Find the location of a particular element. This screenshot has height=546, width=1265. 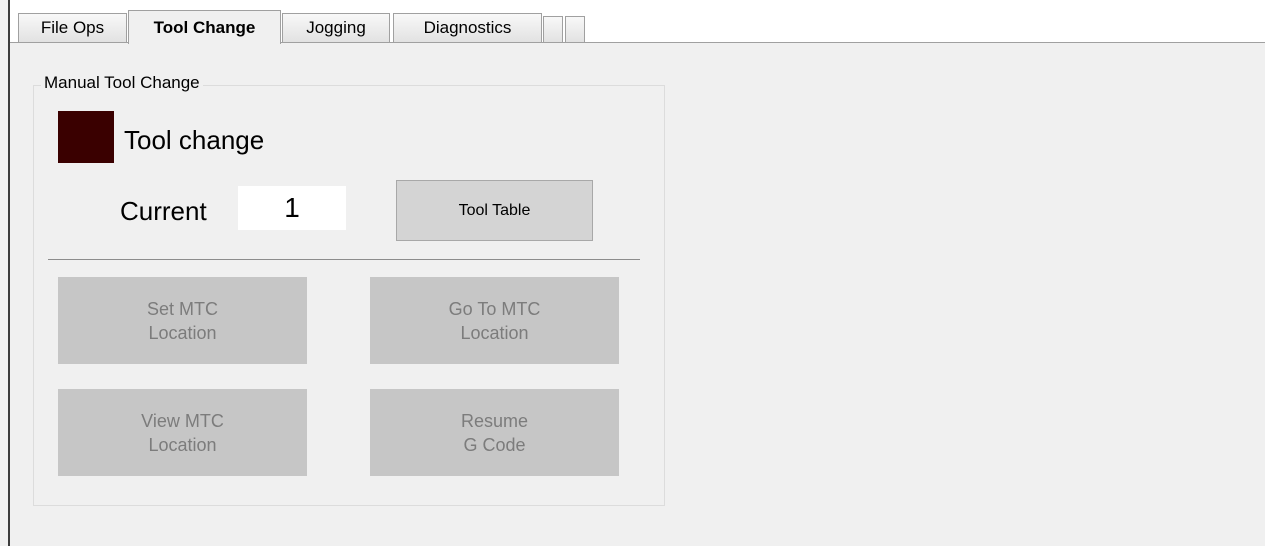

goto-mtc-line1: Go To MTC is located at coordinates (494, 308).